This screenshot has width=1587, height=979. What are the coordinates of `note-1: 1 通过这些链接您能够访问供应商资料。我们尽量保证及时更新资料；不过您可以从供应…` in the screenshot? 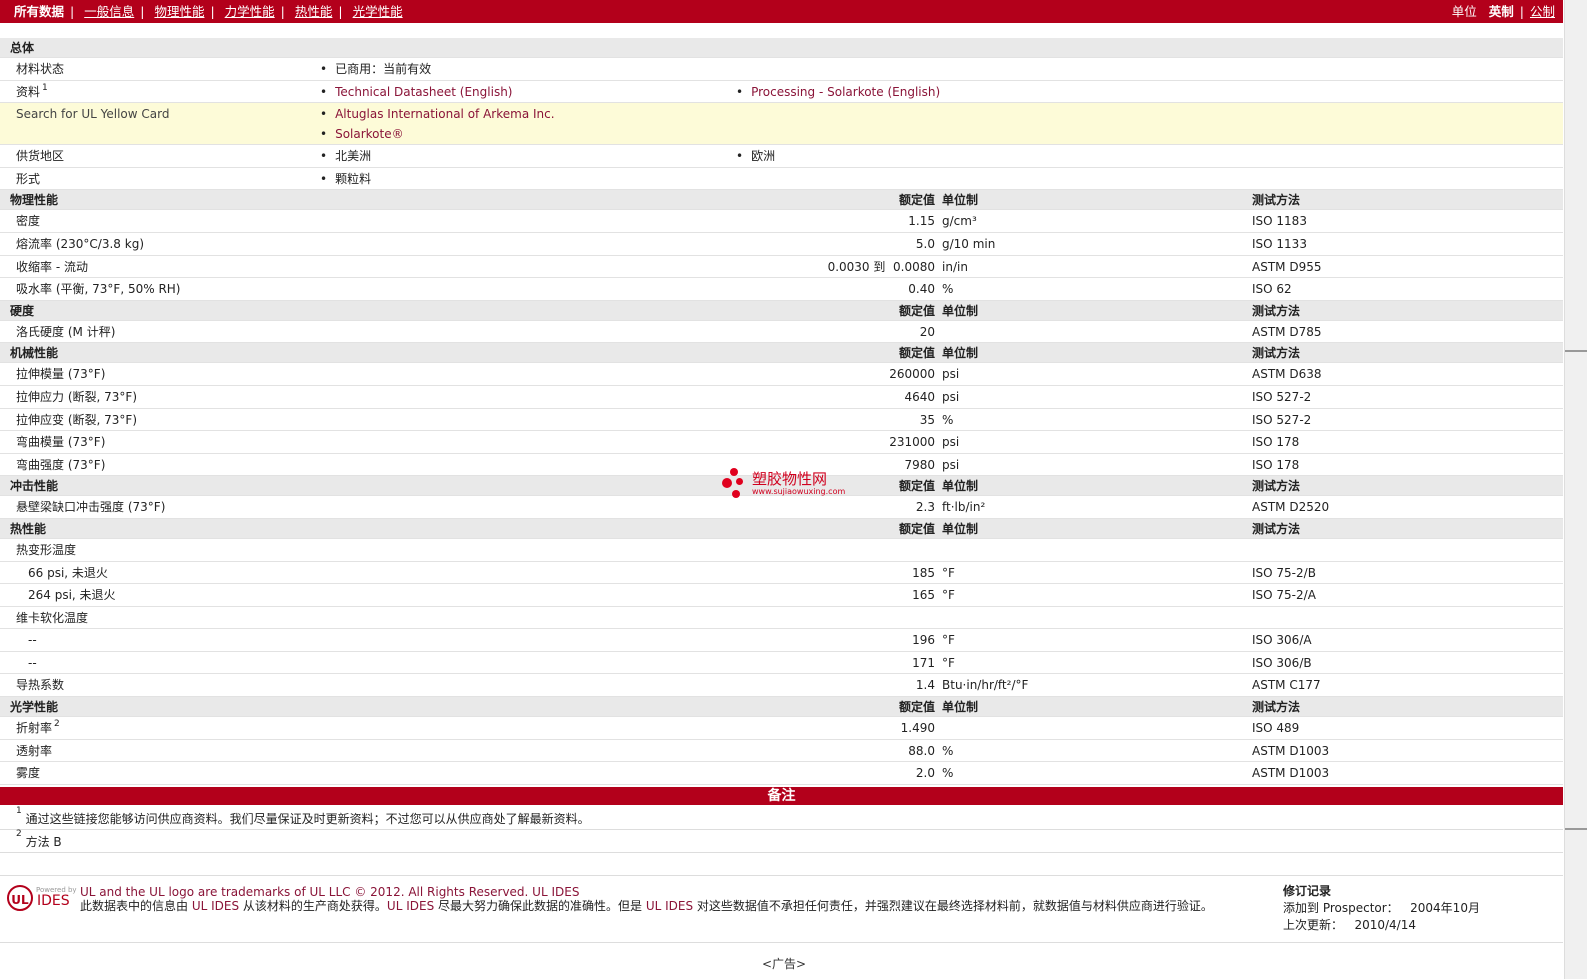 It's located at (303, 816).